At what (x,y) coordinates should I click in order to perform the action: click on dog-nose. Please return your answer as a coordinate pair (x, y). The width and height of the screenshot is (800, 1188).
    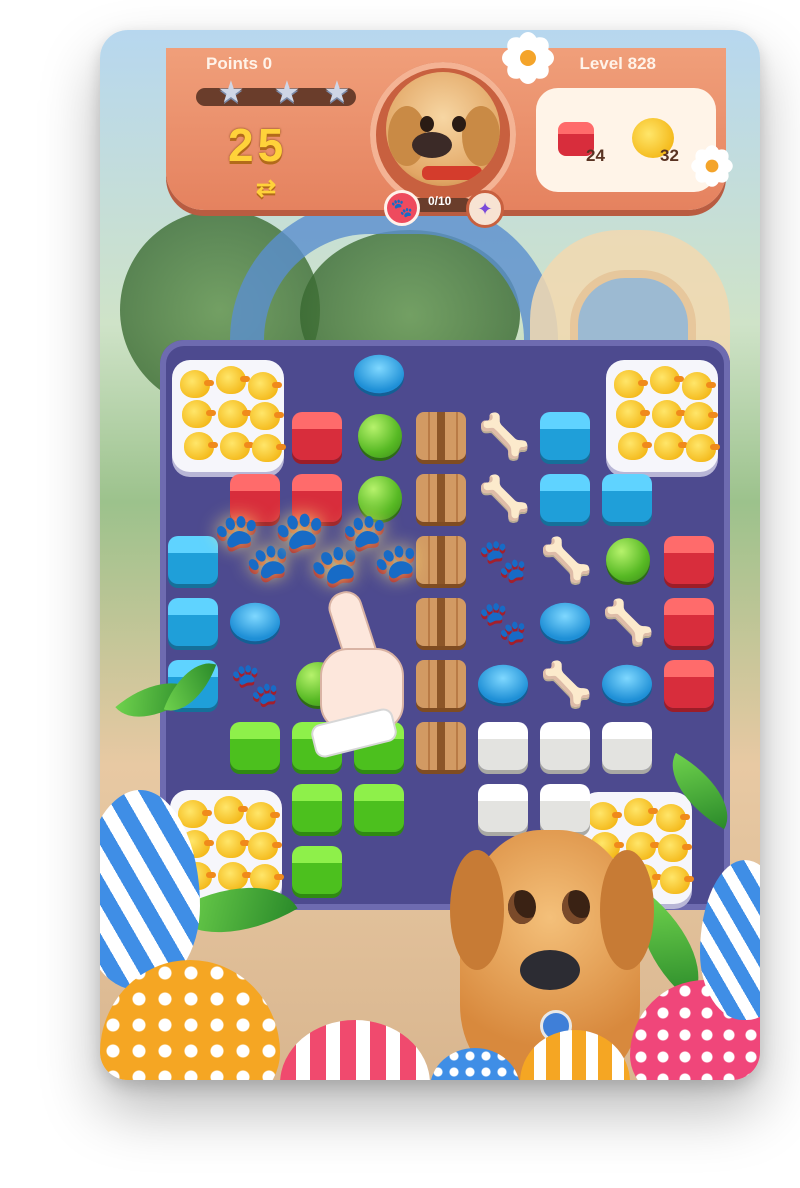
    Looking at the image, I should click on (432, 145).